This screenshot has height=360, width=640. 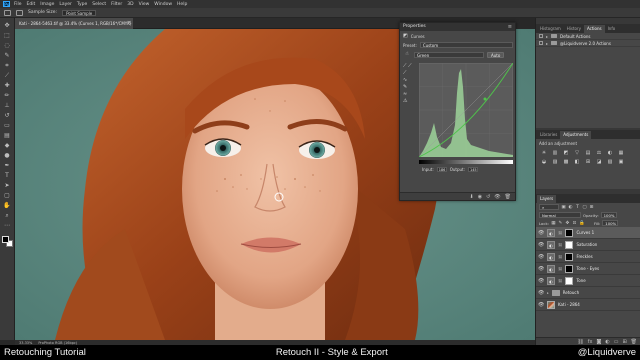 I want to click on tab-histogram: Histogram, so click(x=550, y=29).